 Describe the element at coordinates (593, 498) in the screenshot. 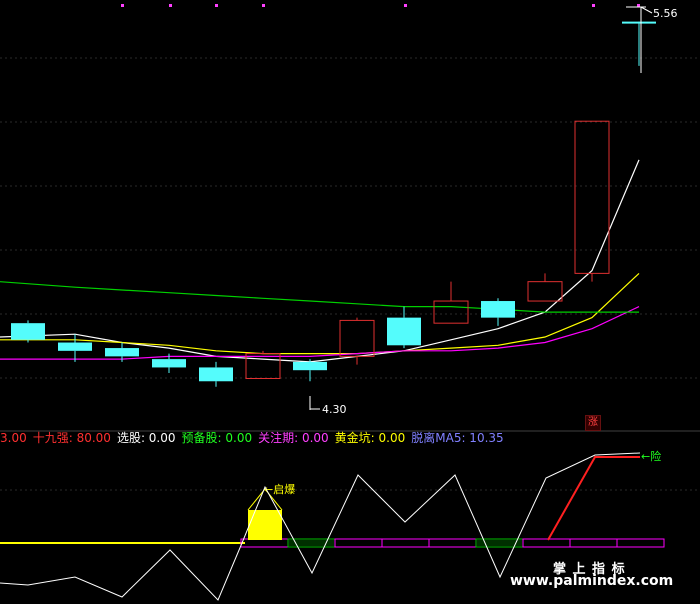

I see `indicator-red-line` at that location.